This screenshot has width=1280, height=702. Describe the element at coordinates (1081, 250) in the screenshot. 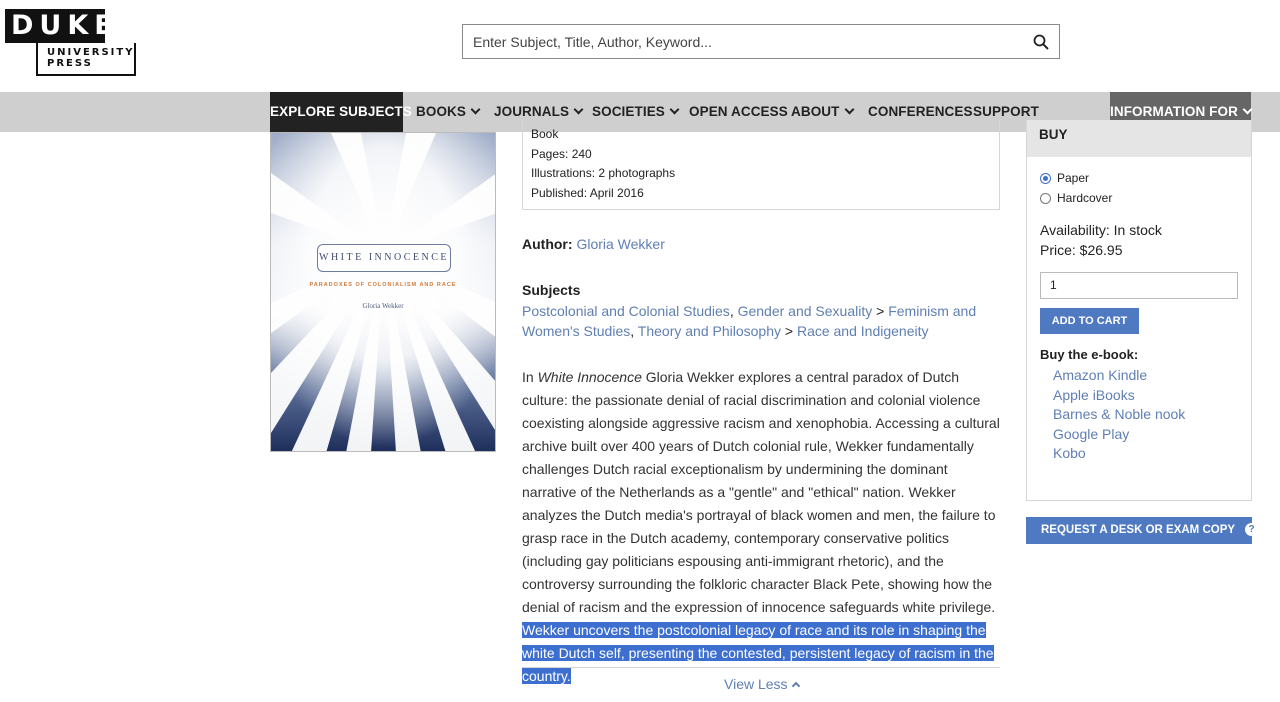

I see `price-text: Price: $26.95` at that location.